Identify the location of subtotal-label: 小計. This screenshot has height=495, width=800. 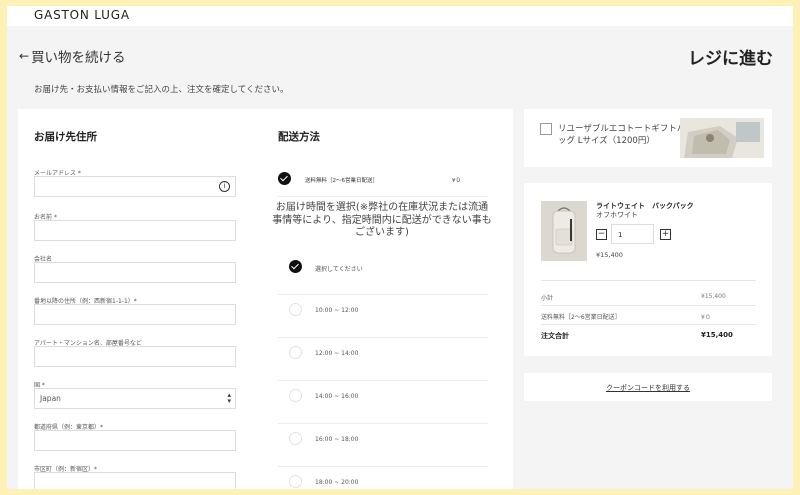
(547, 298).